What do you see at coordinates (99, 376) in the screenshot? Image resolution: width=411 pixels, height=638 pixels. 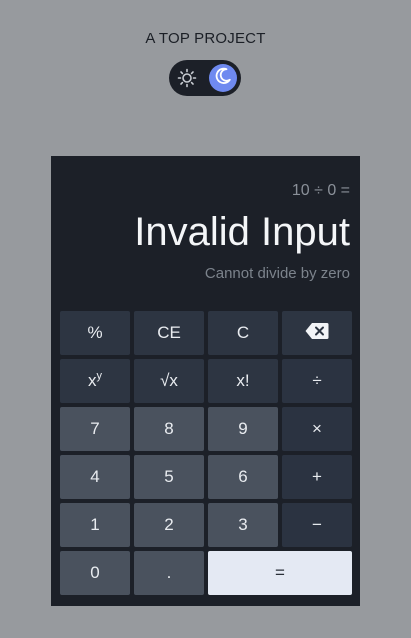 I see `power-exponent: y` at bounding box center [99, 376].